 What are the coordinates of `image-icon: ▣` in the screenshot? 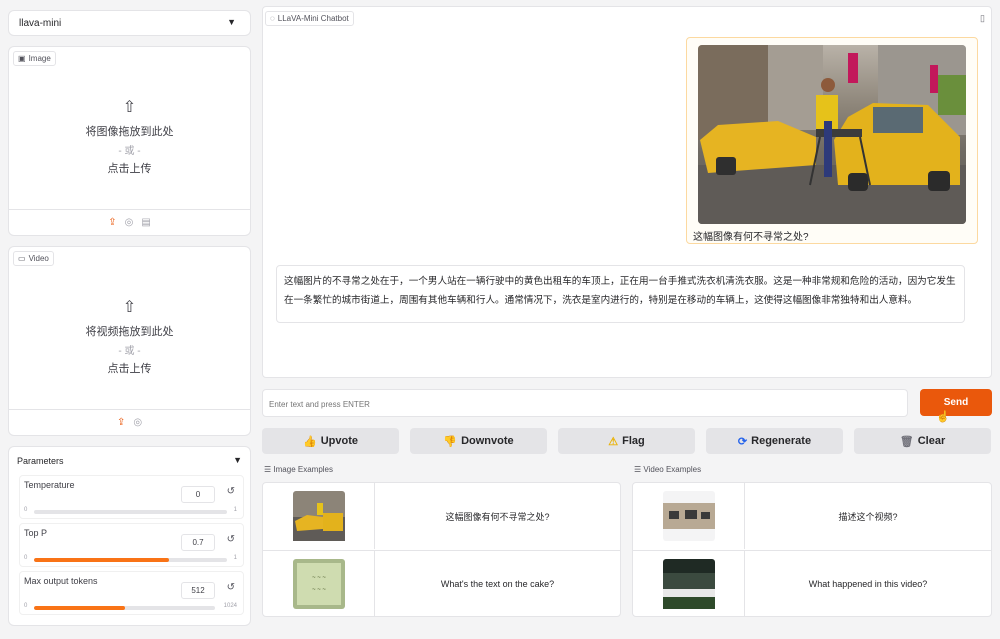 It's located at (22, 58).